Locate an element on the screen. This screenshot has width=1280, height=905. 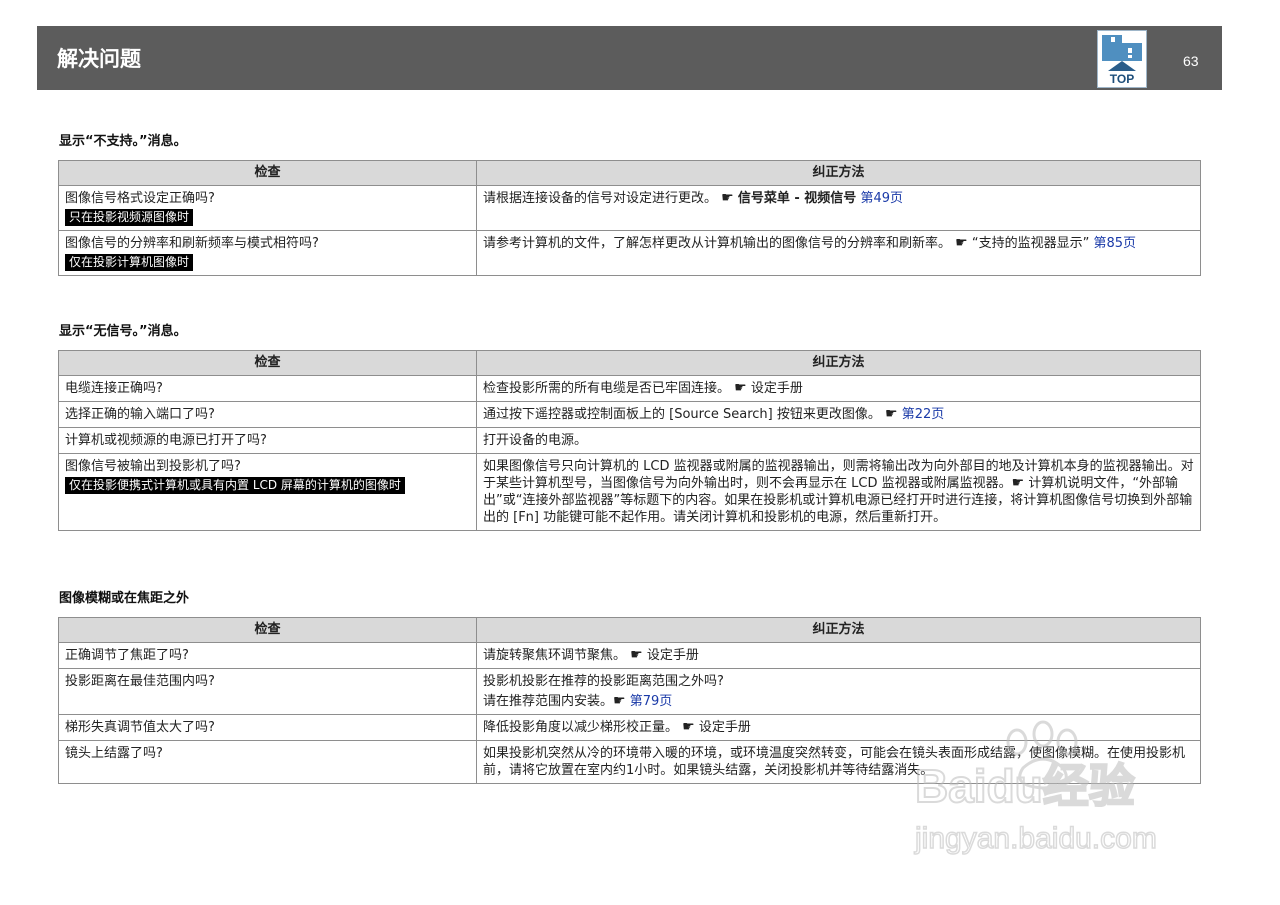
page-link: 第79页 is located at coordinates (651, 701).